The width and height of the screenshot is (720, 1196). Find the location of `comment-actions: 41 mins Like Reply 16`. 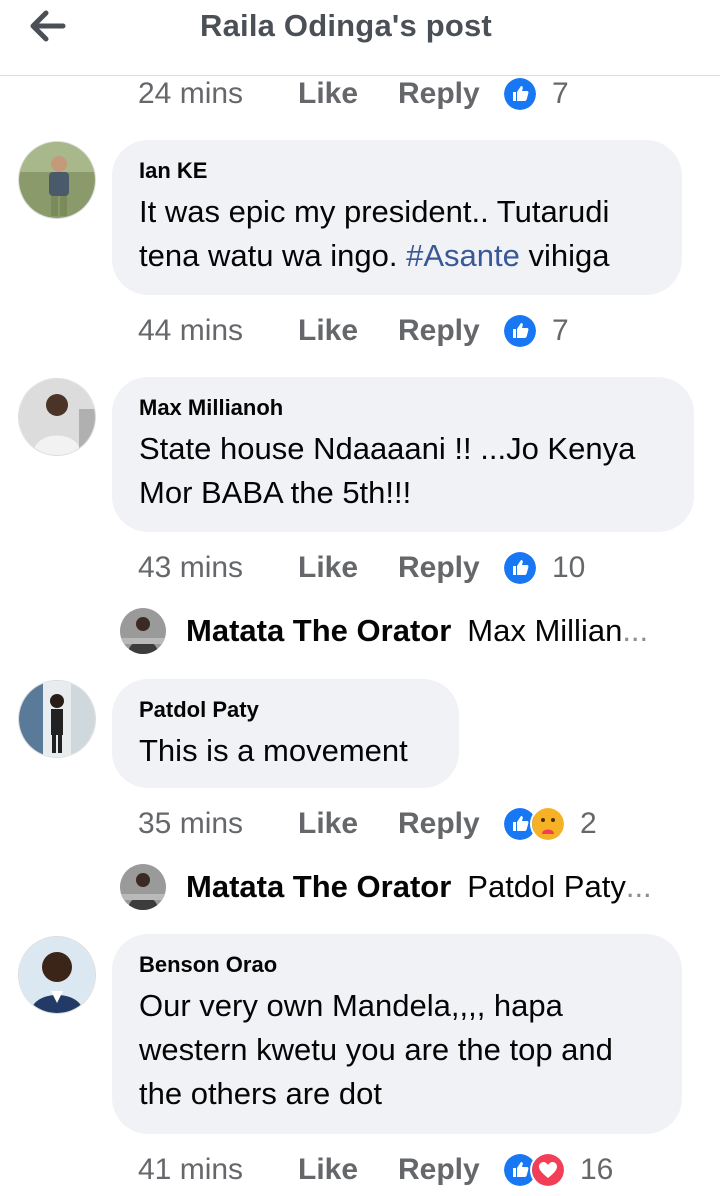

comment-actions: 41 mins Like Reply 16 is located at coordinates (375, 1170).